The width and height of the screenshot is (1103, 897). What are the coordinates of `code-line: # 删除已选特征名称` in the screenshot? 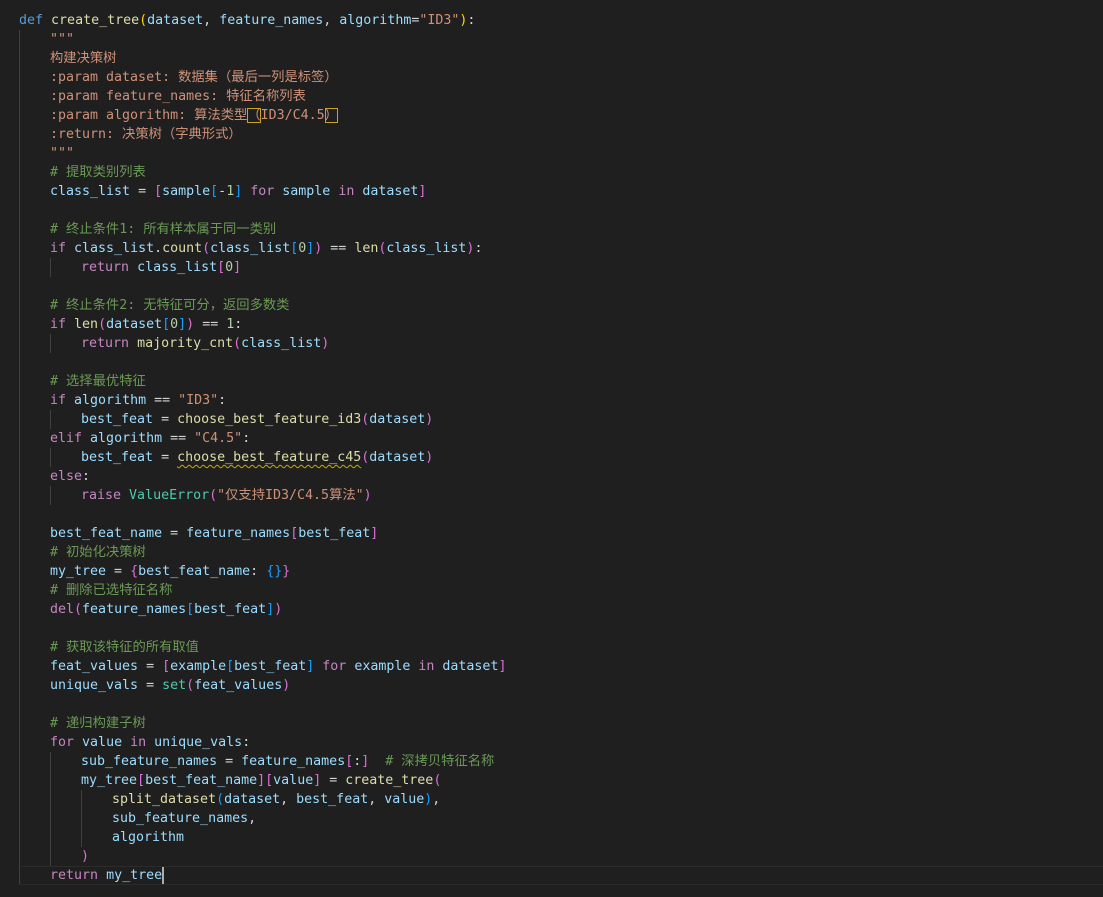 It's located at (111, 590).